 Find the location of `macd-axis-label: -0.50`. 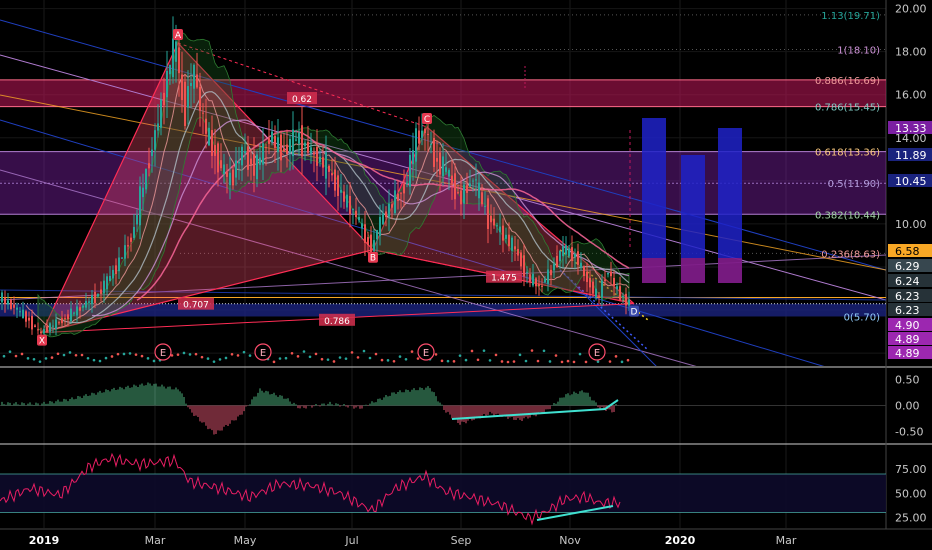

macd-axis-label: -0.50 is located at coordinates (909, 432).